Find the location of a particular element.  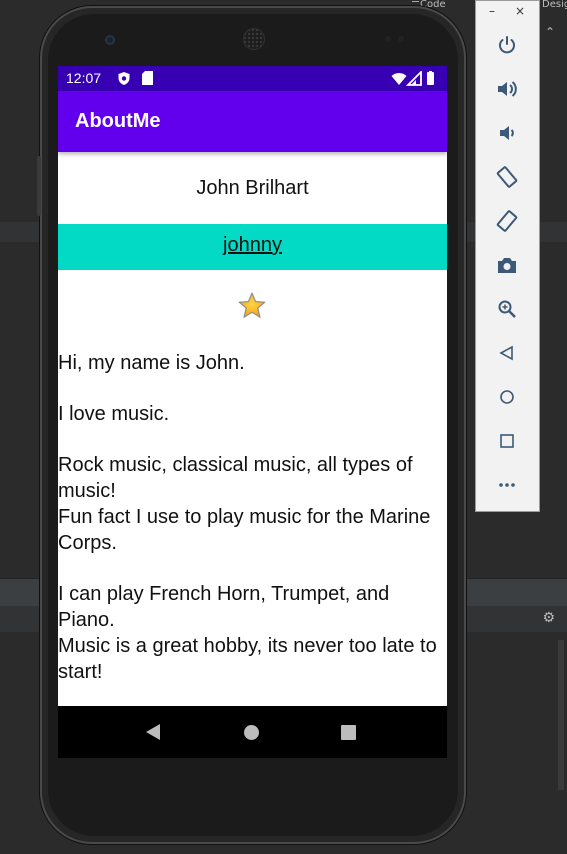

nickname-text: johnny is located at coordinates (252, 245).